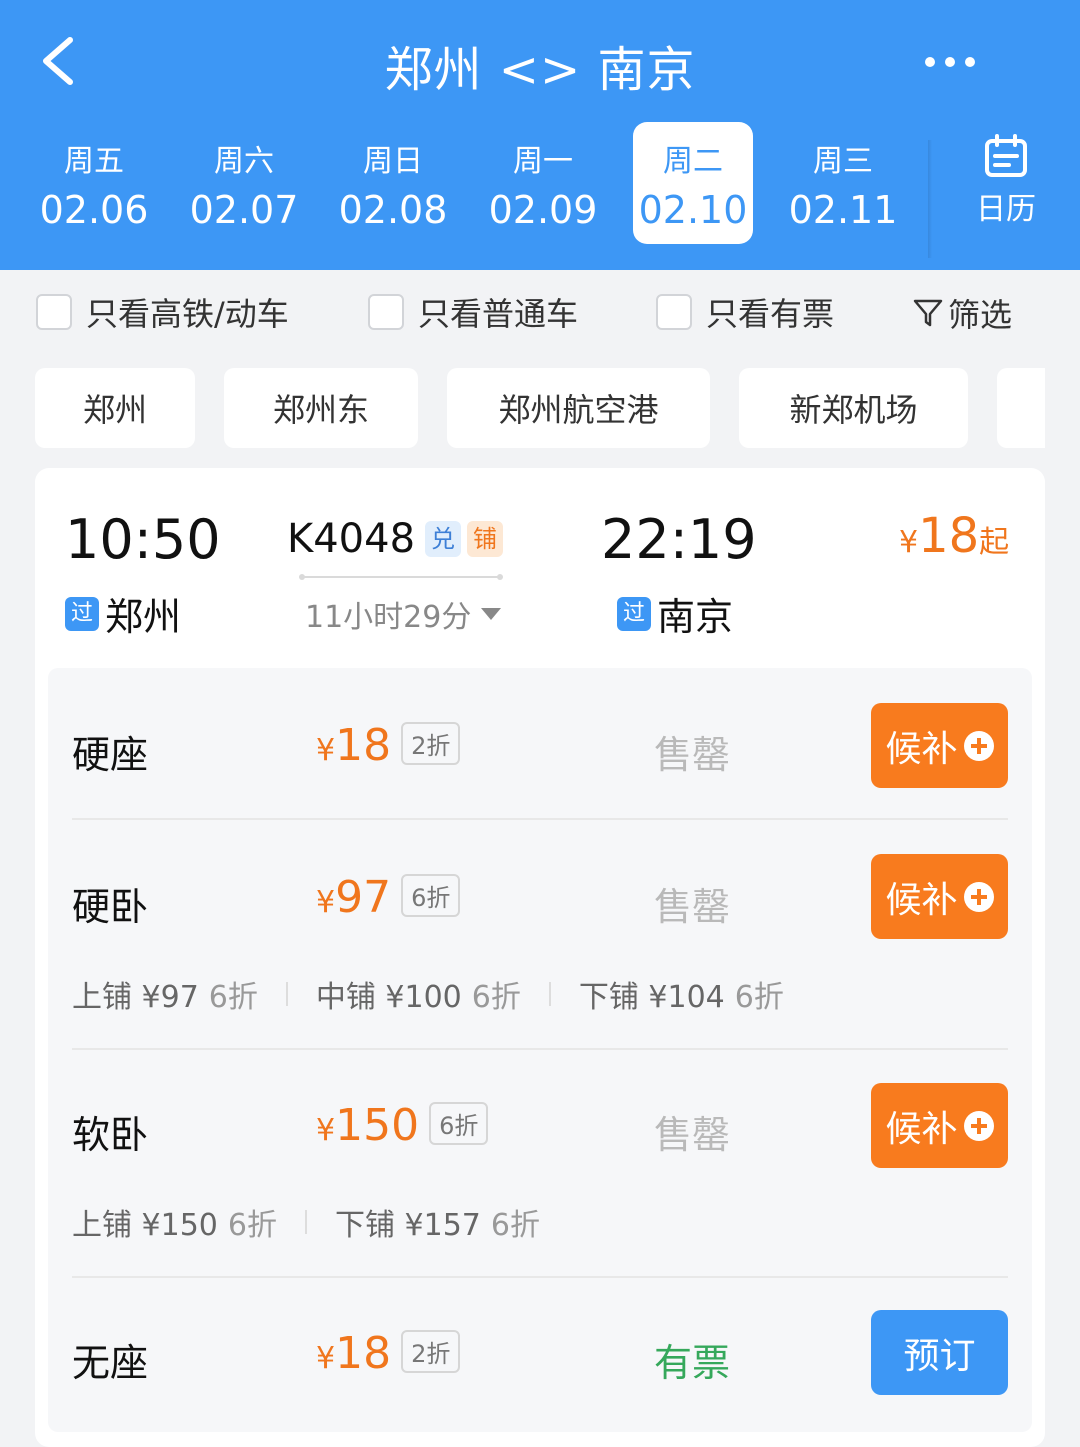  Describe the element at coordinates (306, 1222) in the screenshot. I see `berth-prices: 上铺 ¥150 6折 下铺 ¥157 6折` at that location.